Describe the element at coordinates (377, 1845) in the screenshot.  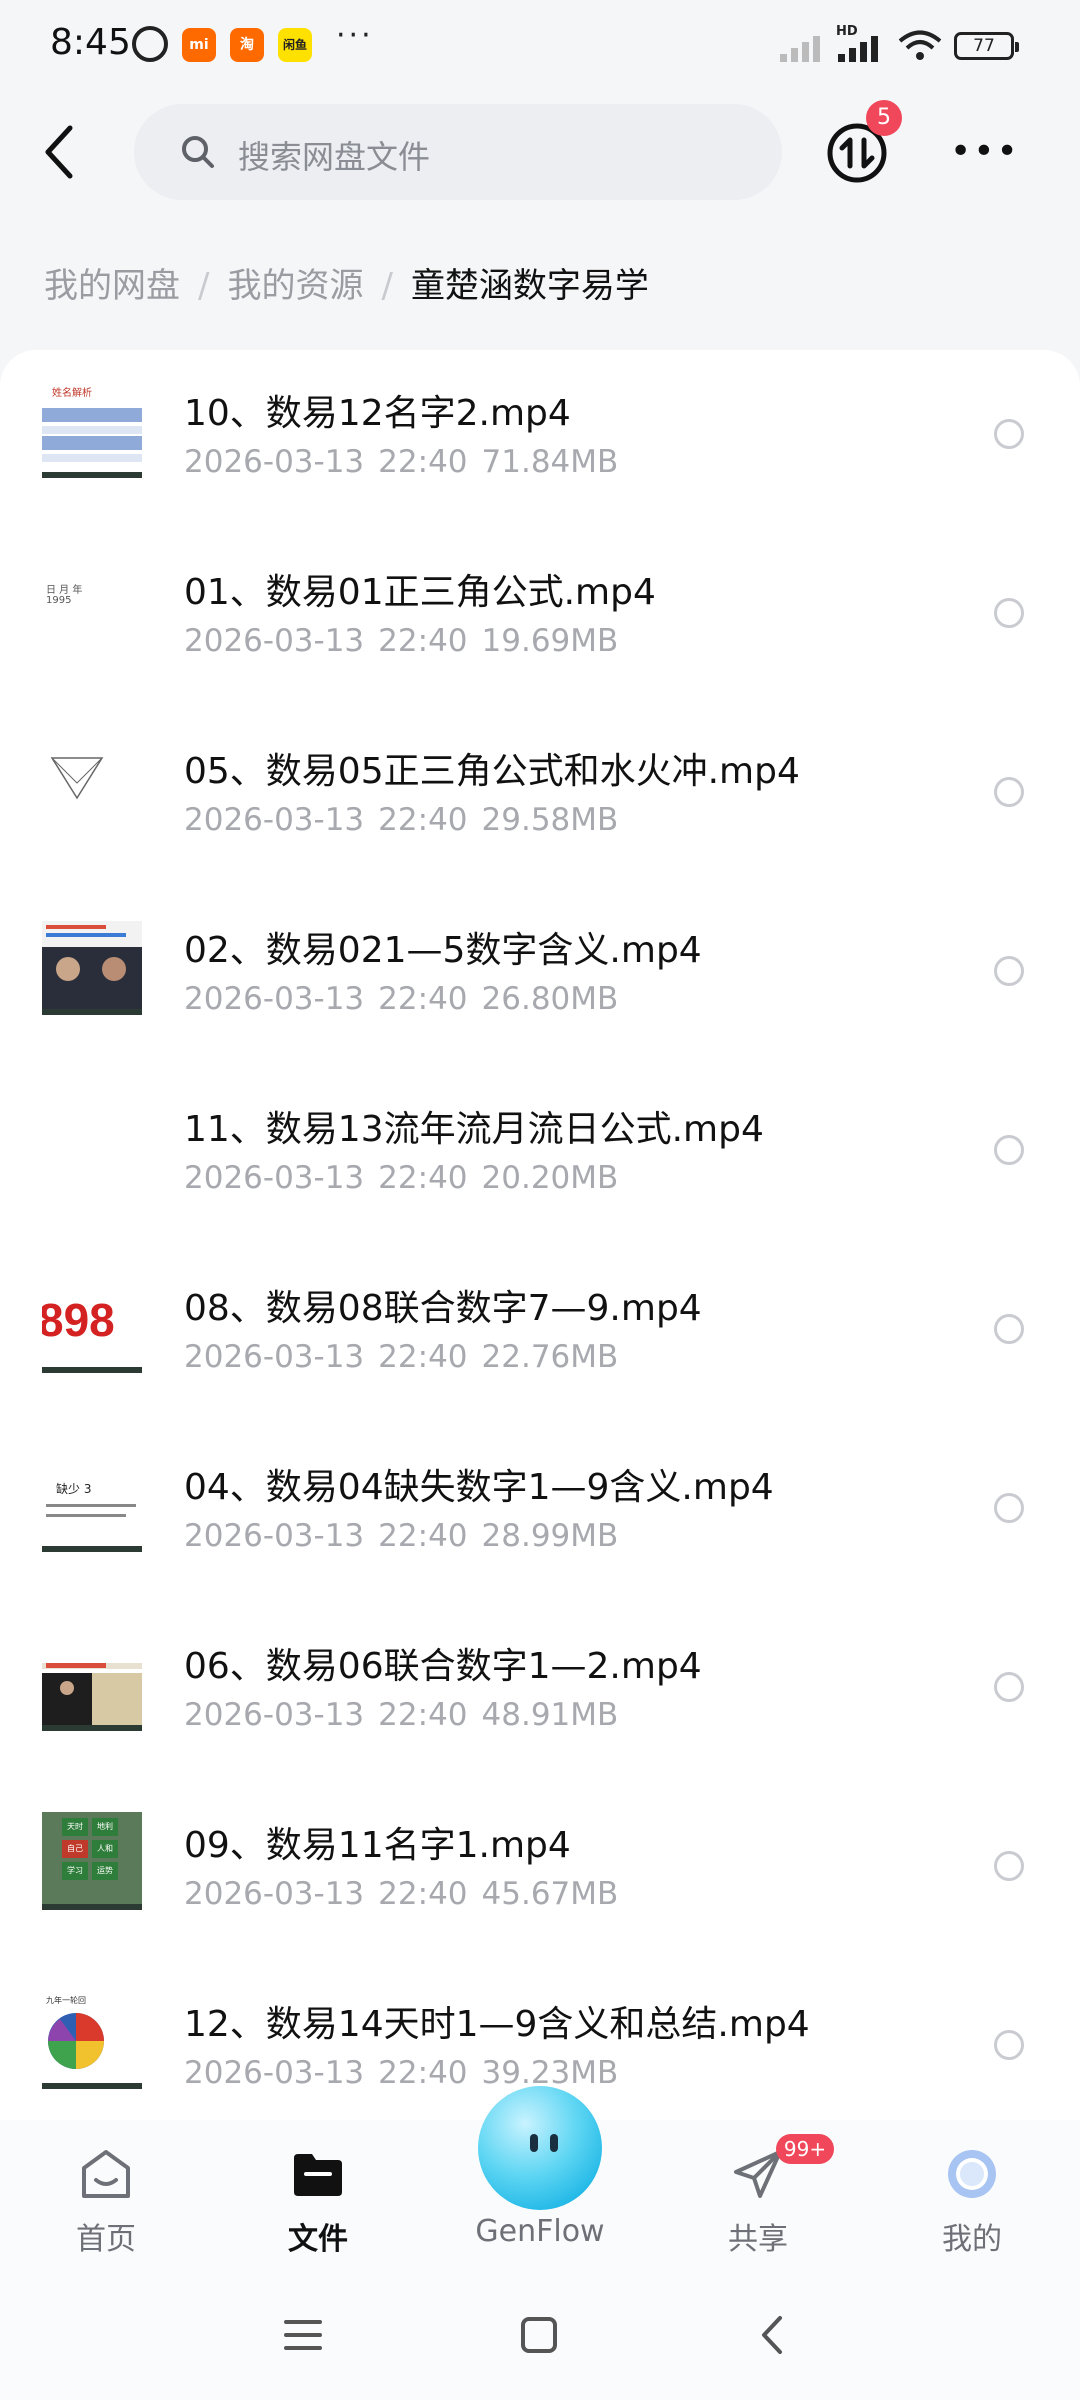
I see `file-name: 09、数易11名字1.mp4` at that location.